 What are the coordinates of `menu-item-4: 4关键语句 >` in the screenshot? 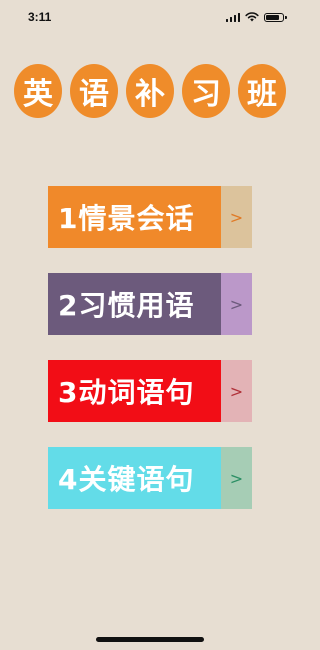 It's located at (150, 478).